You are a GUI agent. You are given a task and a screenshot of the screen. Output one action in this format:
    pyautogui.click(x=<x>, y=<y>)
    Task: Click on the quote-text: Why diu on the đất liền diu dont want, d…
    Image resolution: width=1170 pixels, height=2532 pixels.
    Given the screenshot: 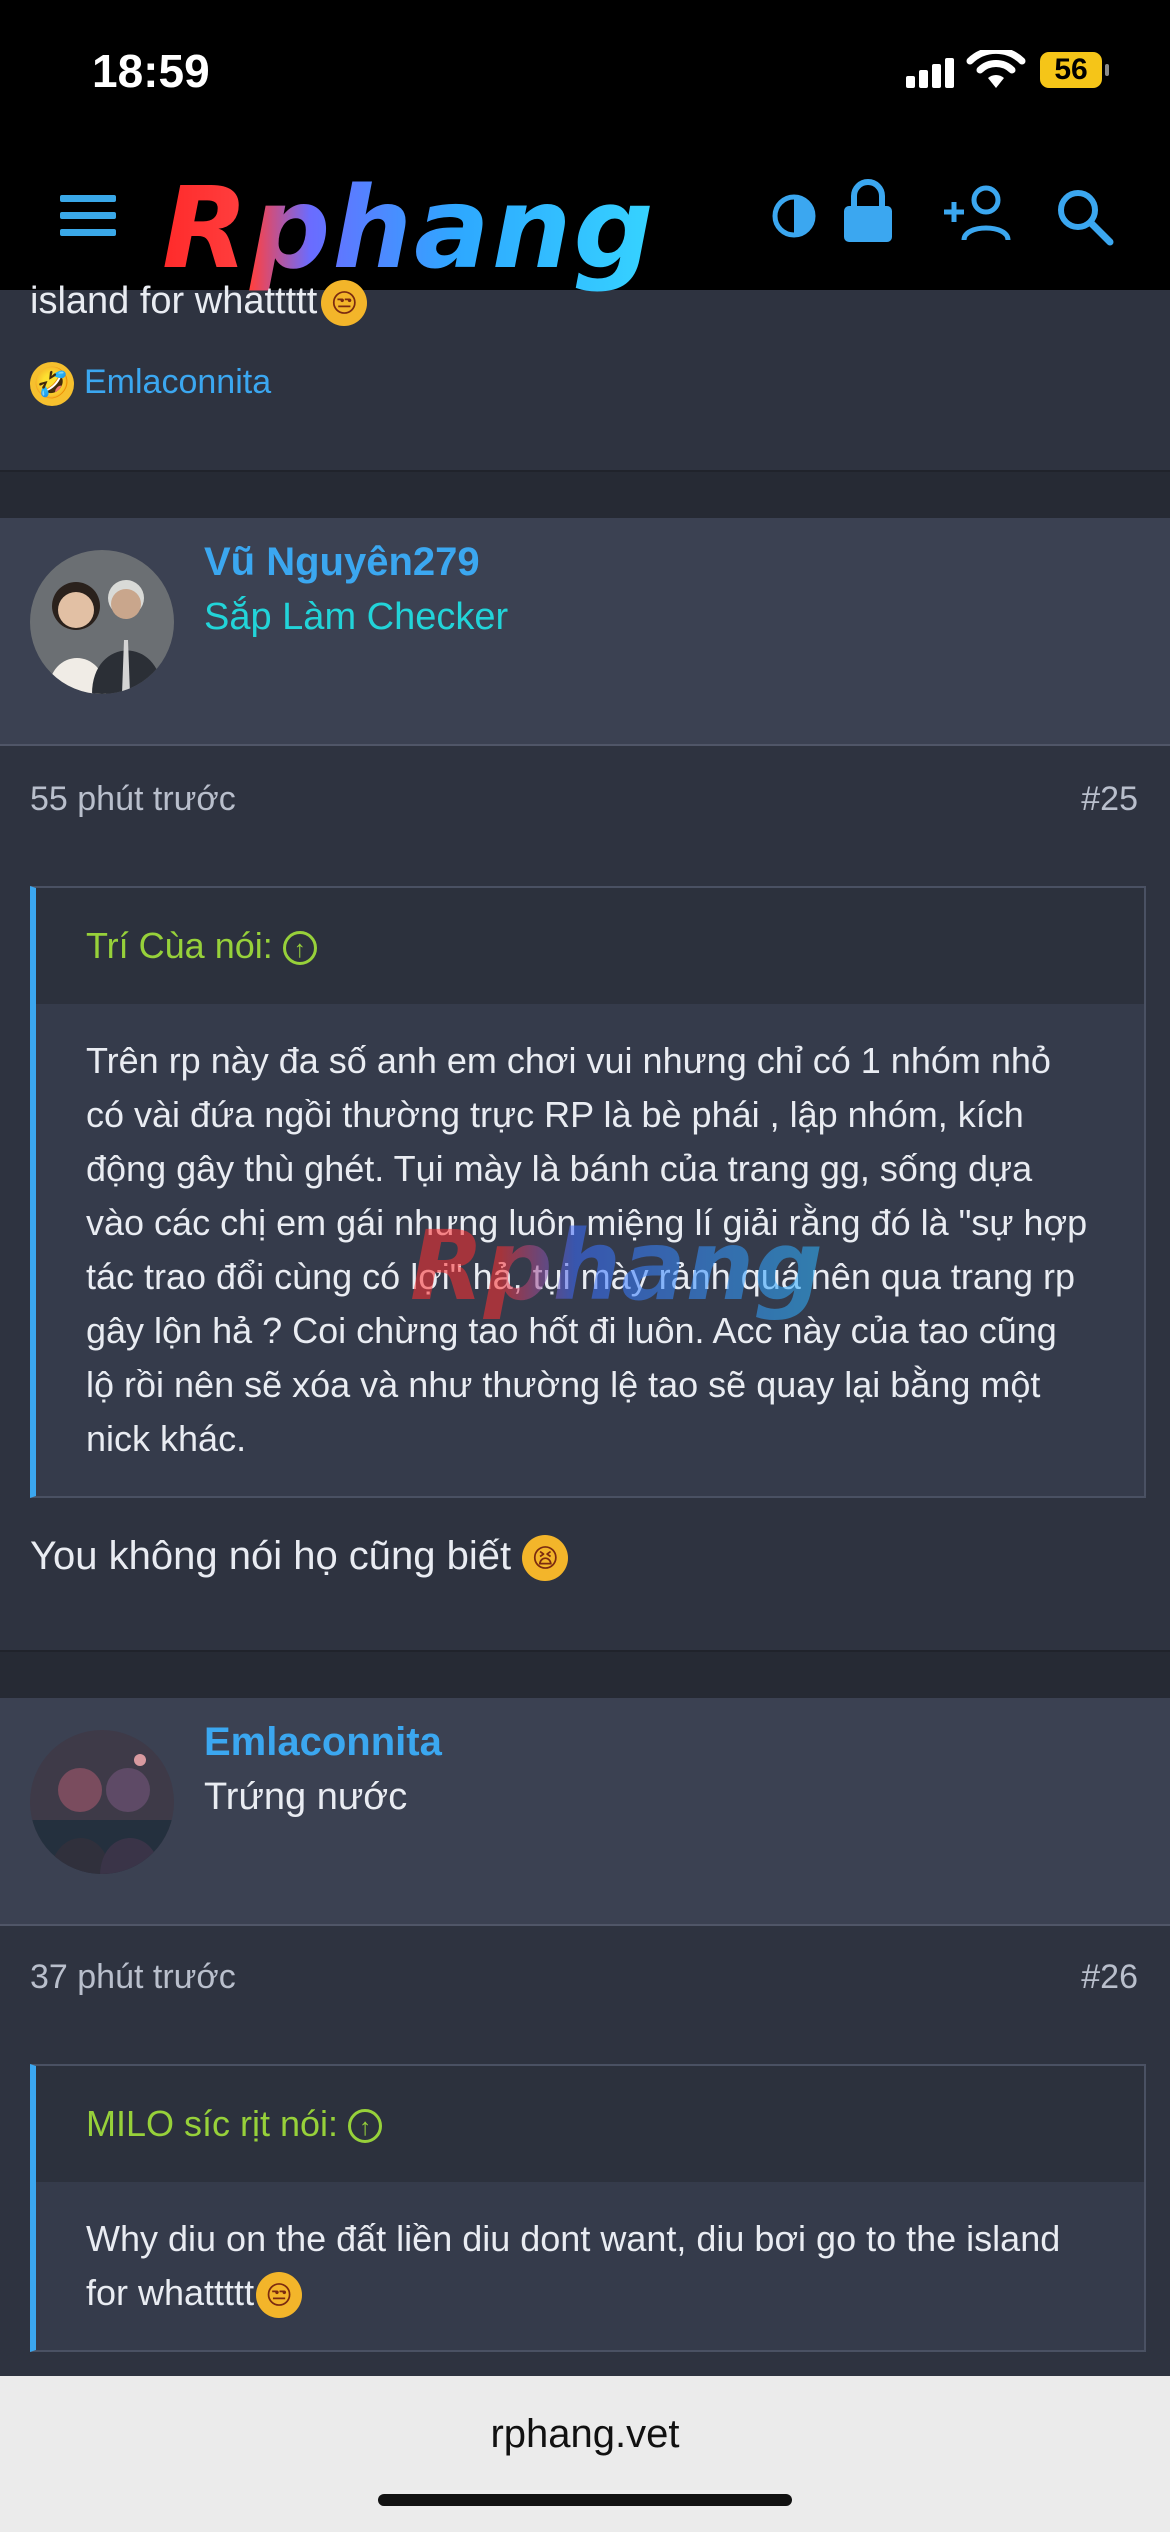 What is the action you would take?
    pyautogui.click(x=590, y=2266)
    